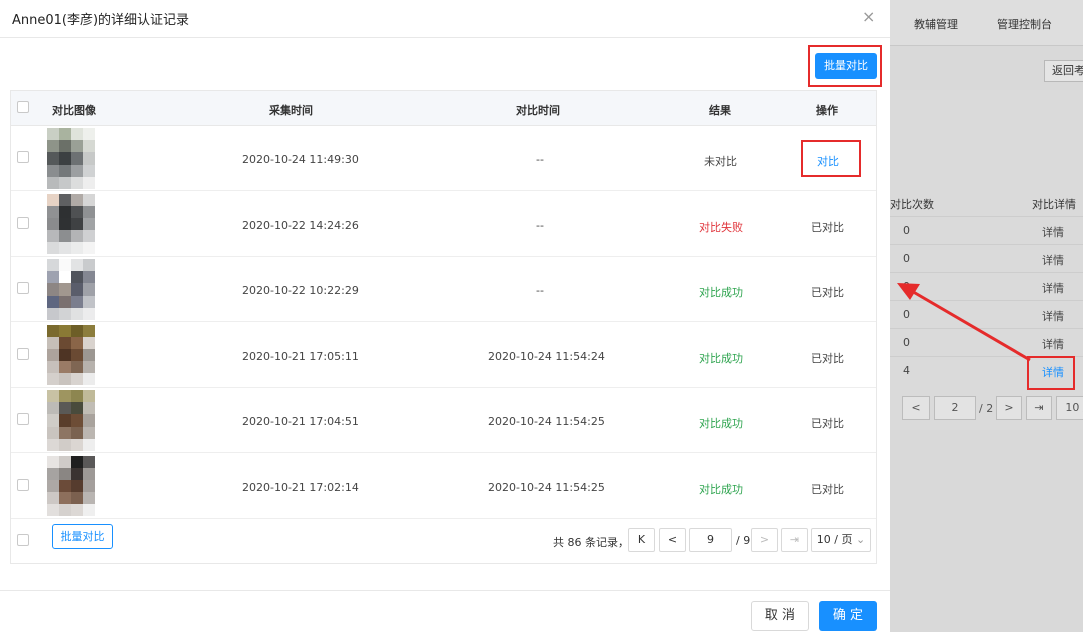  I want to click on first-page-button: K, so click(641, 540).